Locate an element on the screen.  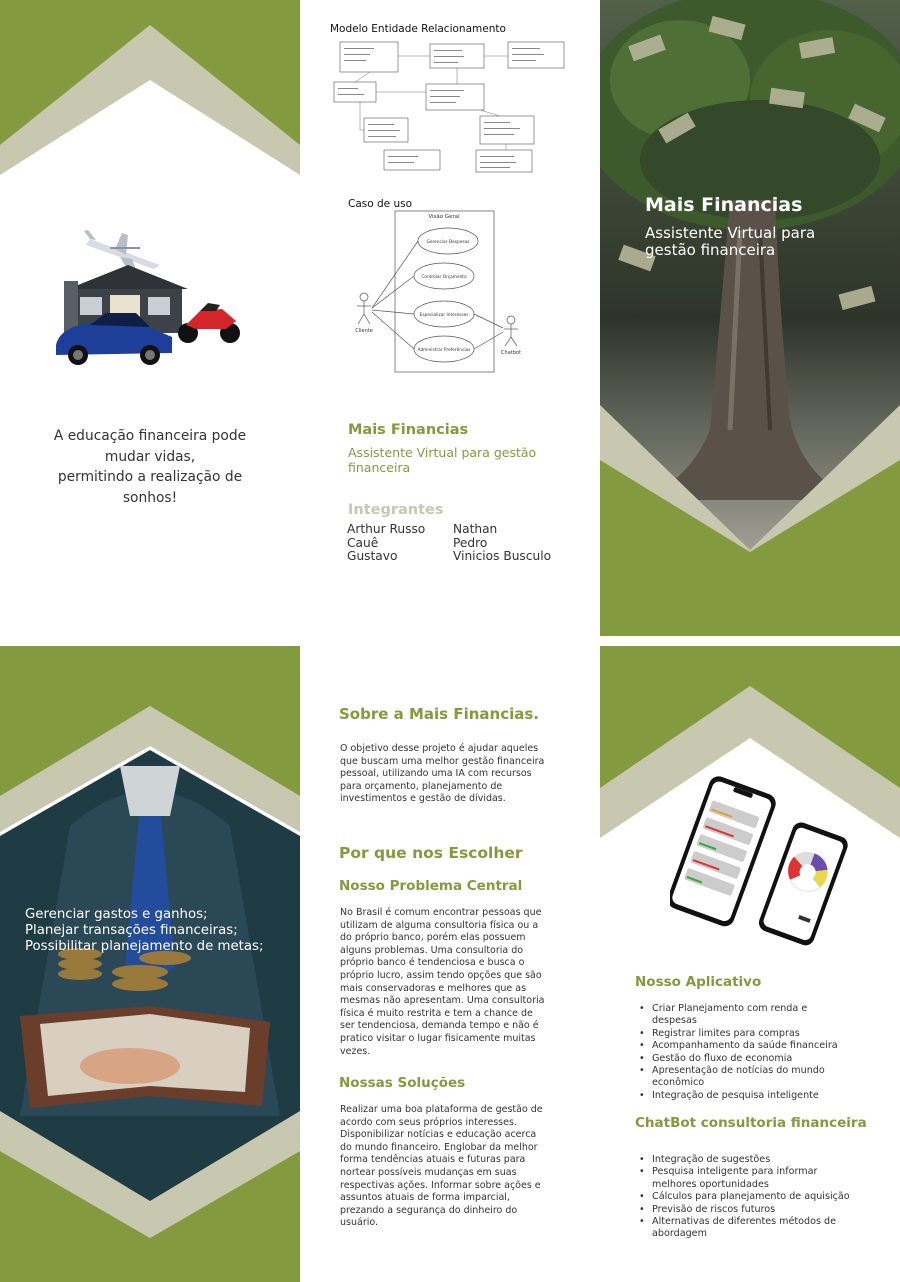
list-item: Cálculos para planejamento de aquisição is located at coordinates (742, 1197).